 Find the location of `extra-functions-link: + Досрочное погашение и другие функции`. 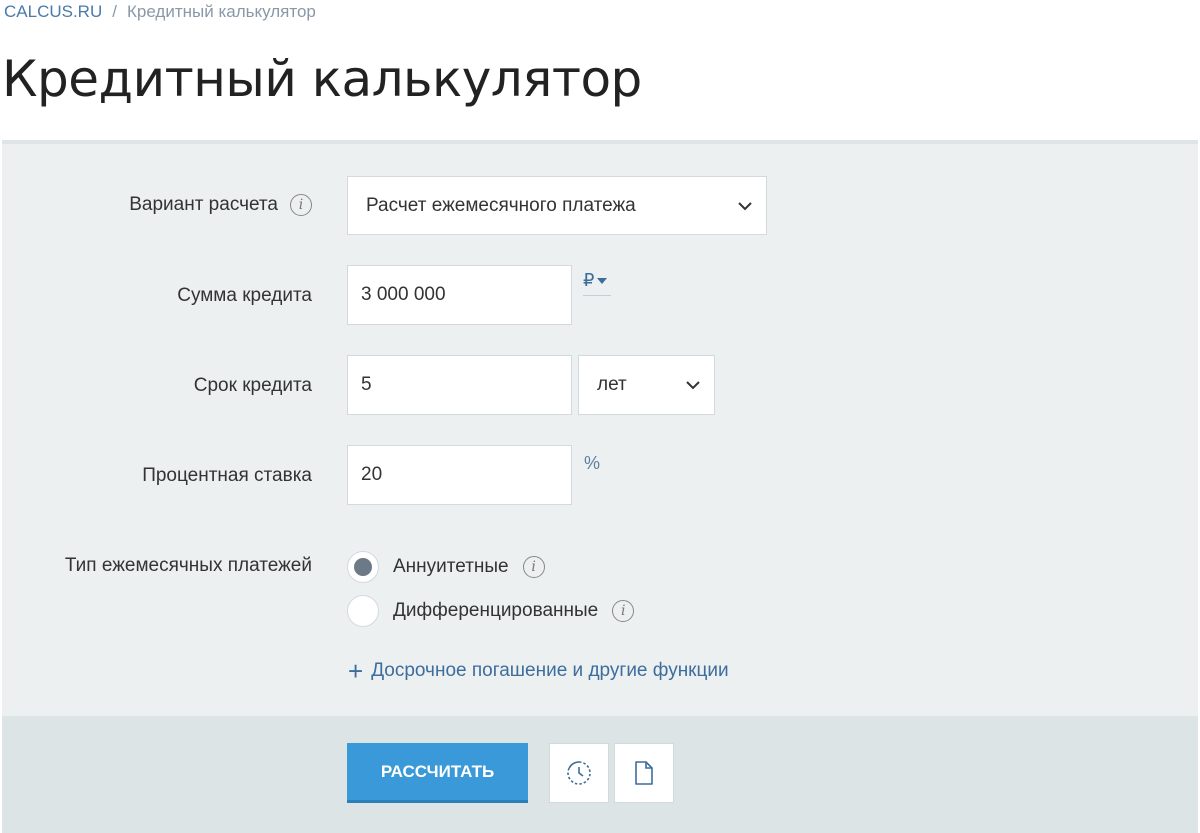

extra-functions-link: + Досрочное погашение и другие функции is located at coordinates (538, 671).